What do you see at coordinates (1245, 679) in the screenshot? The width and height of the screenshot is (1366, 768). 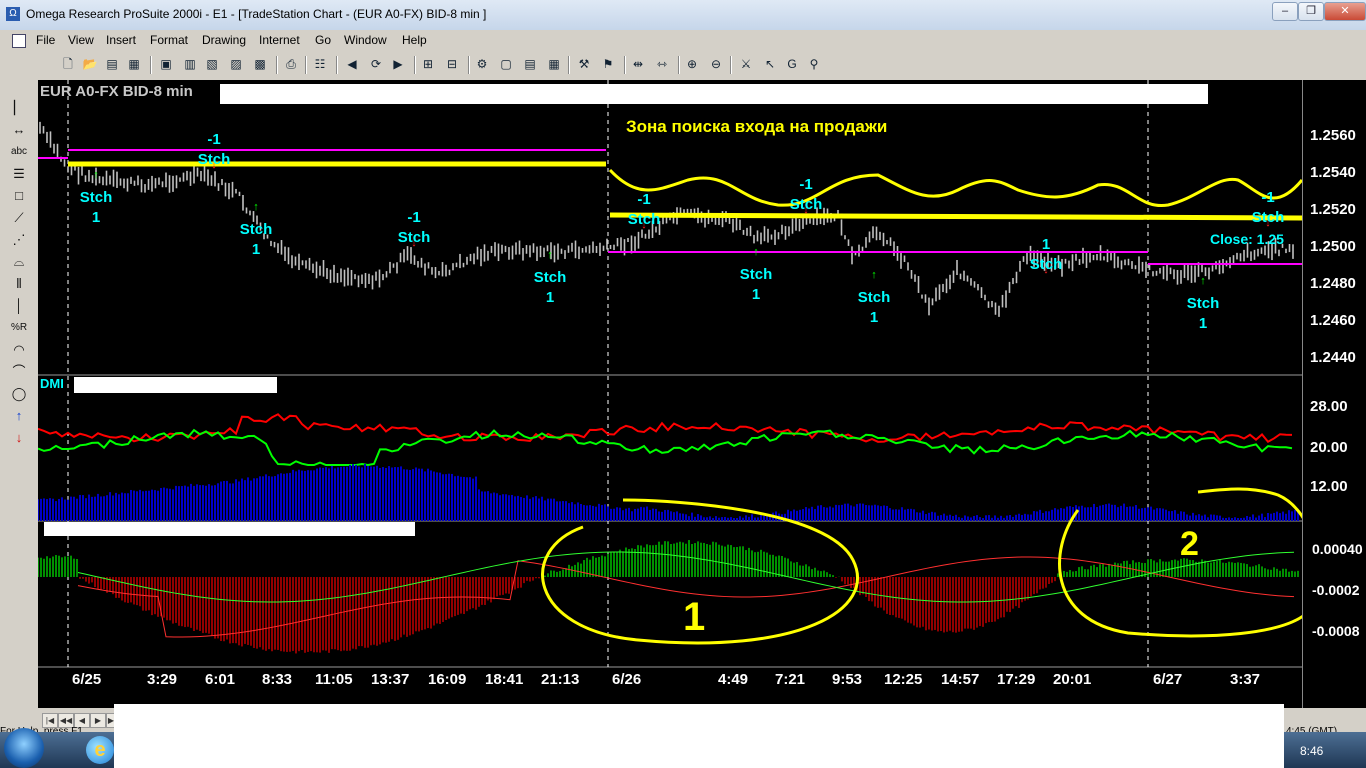 I see `time-tick: 3:37` at bounding box center [1245, 679].